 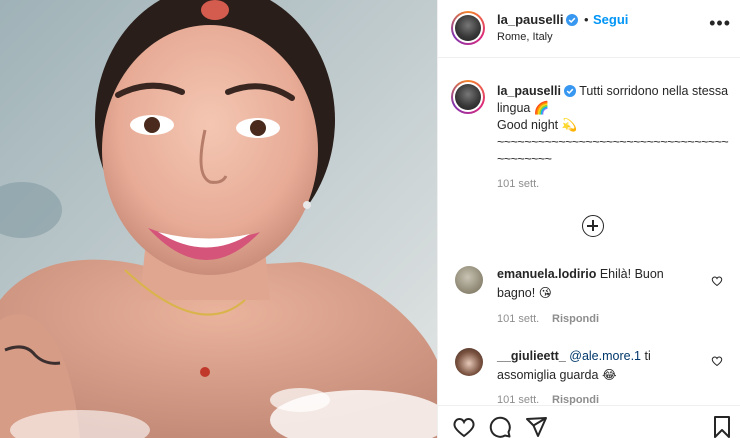 I want to click on action-bar, so click(x=589, y=421).